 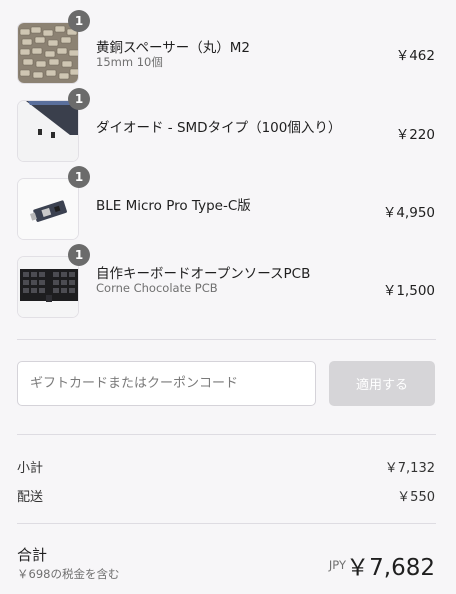 I want to click on total-label: 合計, so click(x=32, y=555).